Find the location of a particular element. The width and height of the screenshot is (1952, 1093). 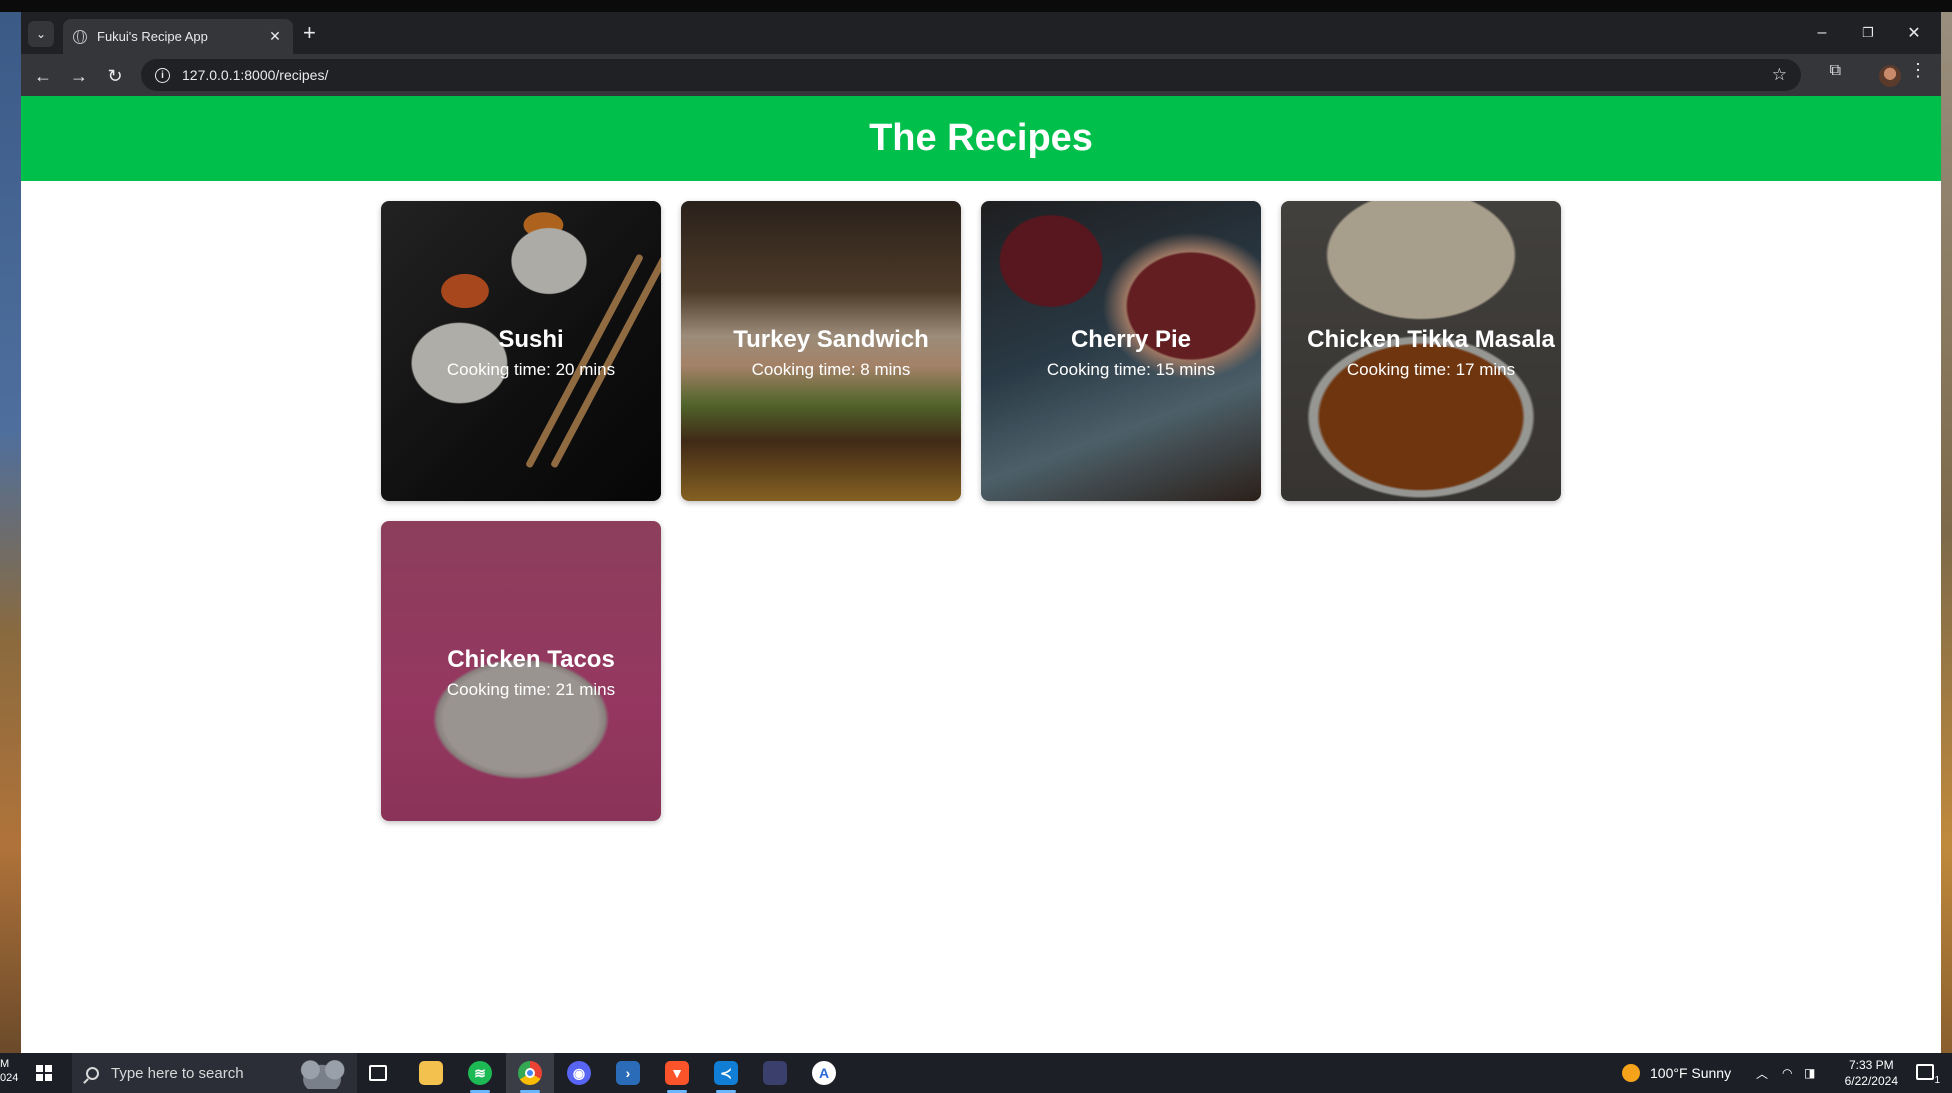

close-window-button: ✕ is located at coordinates (1914, 33).